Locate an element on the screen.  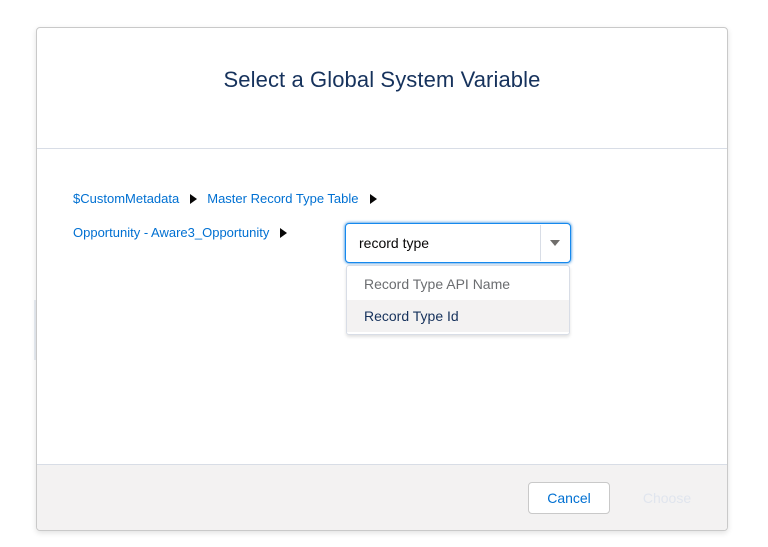
breadcrumb-custom-metadata: $CustomMetadata is located at coordinates (126, 198).